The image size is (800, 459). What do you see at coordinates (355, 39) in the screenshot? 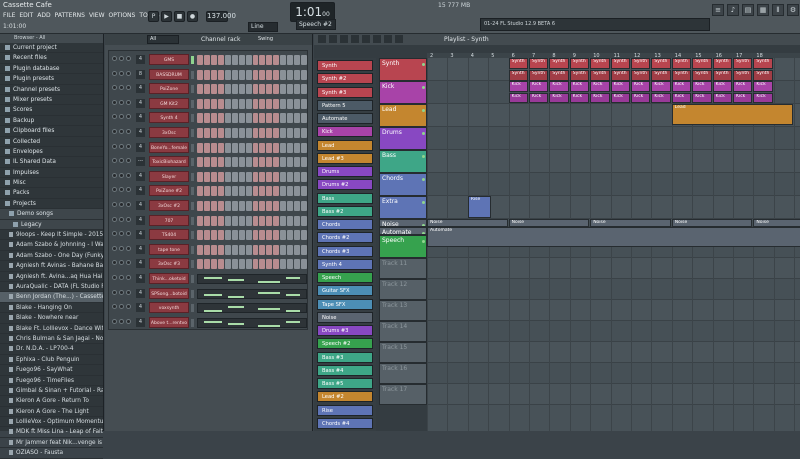
I see `mute-tool-icon` at bounding box center [355, 39].